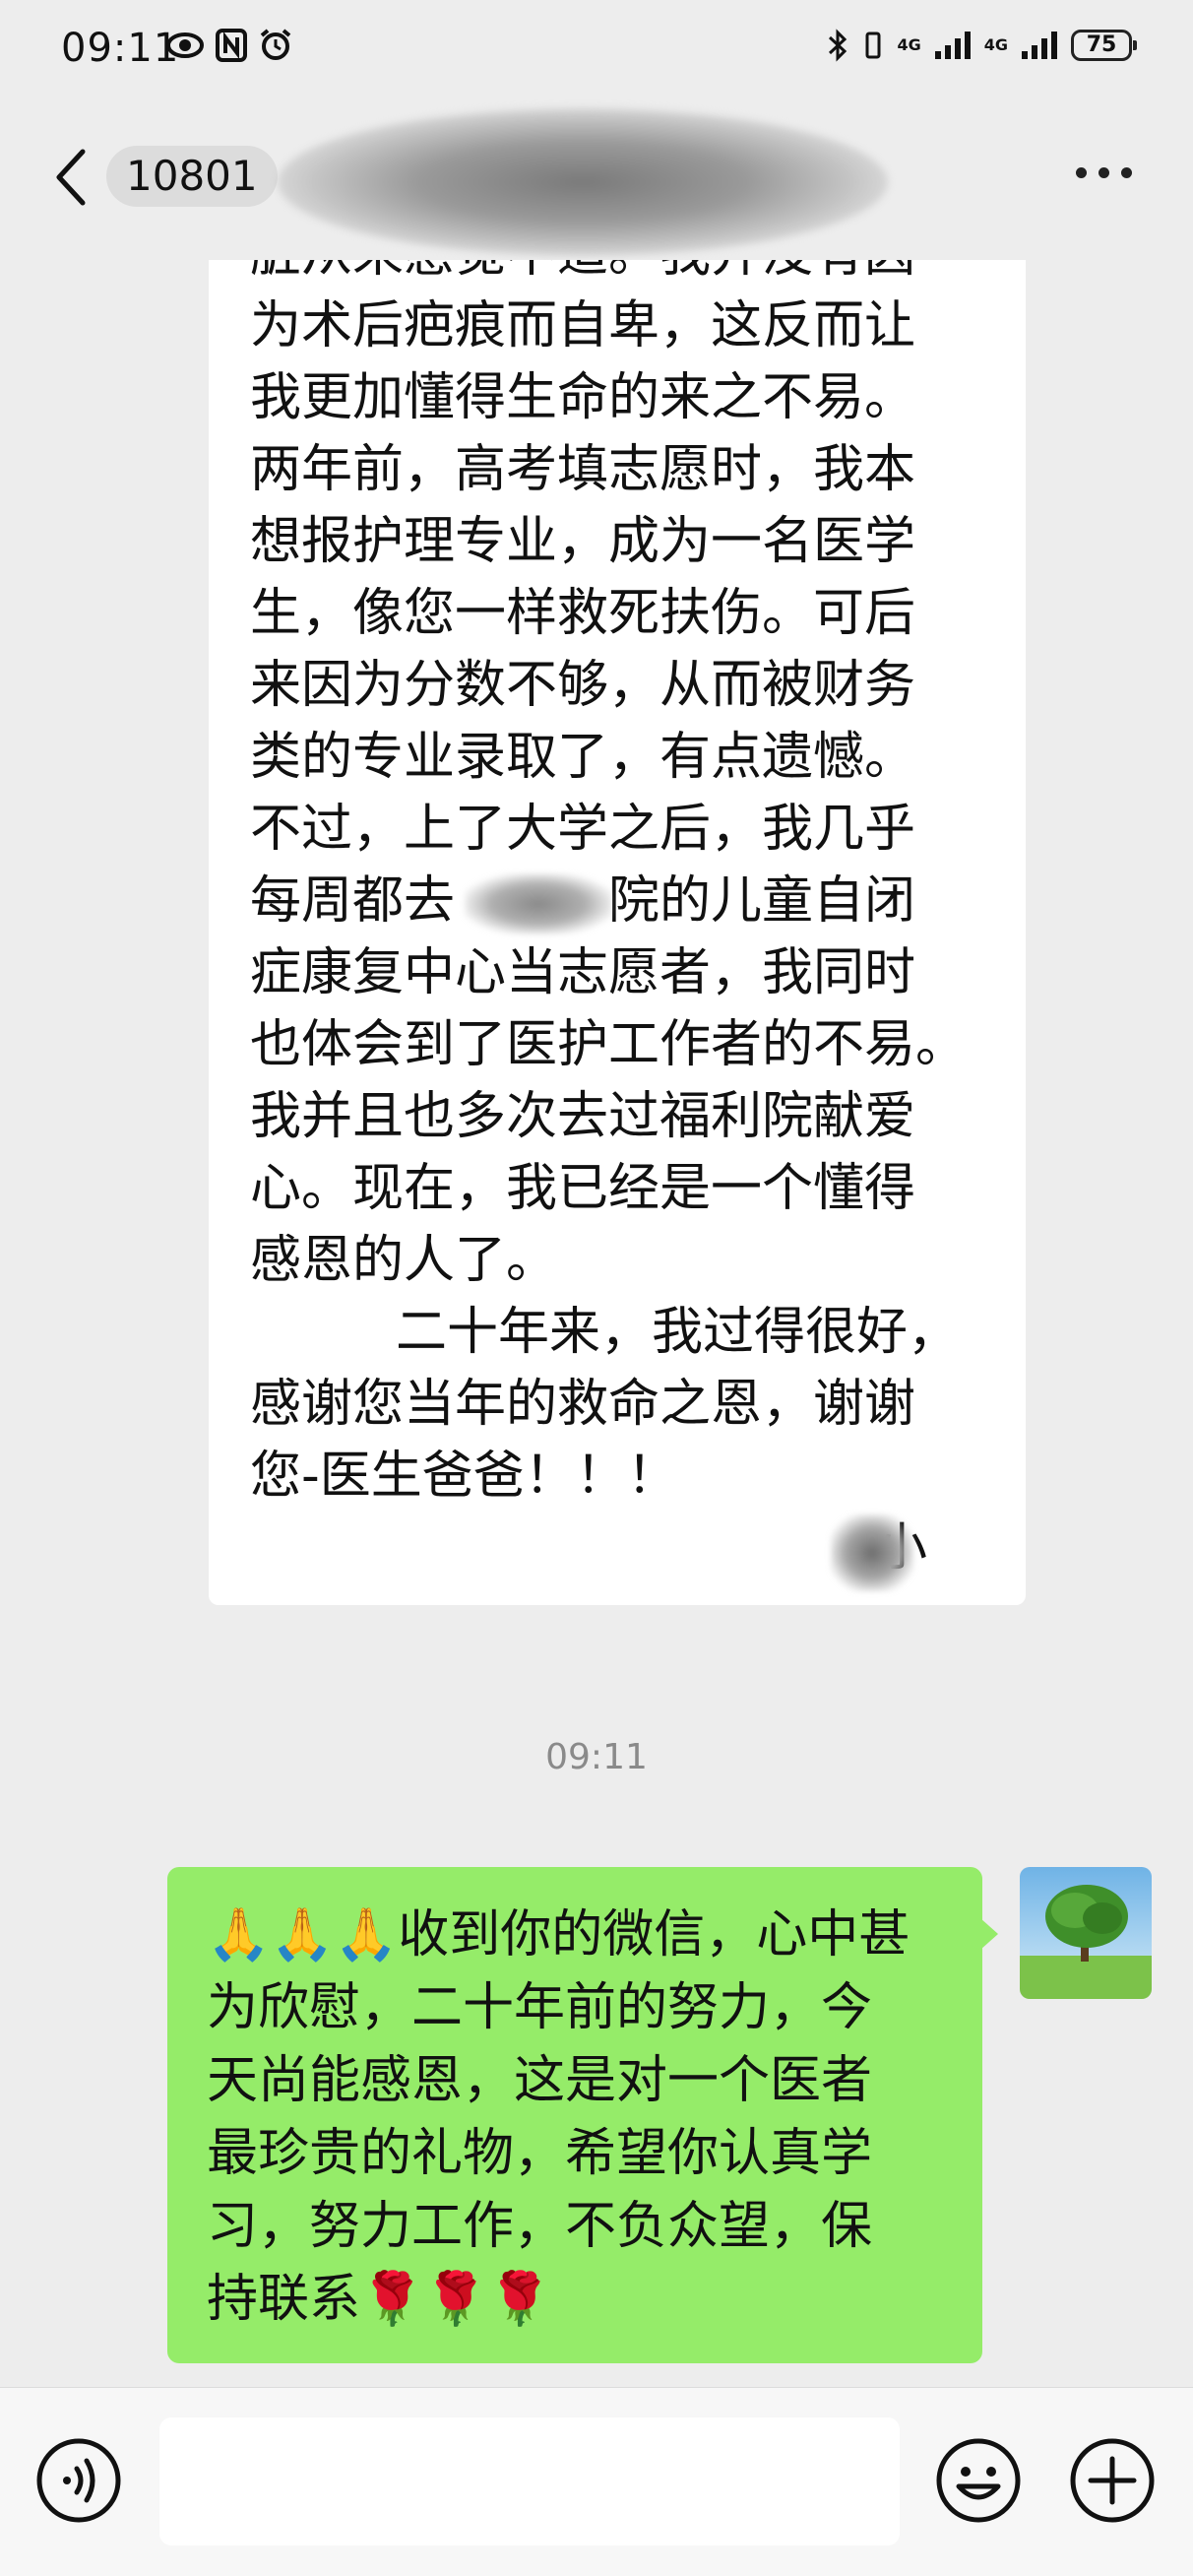 This screenshot has height=2576, width=1193. Describe the element at coordinates (583, 541) in the screenshot. I see `letter-line: 想报护理专业，成为一名医学` at that location.